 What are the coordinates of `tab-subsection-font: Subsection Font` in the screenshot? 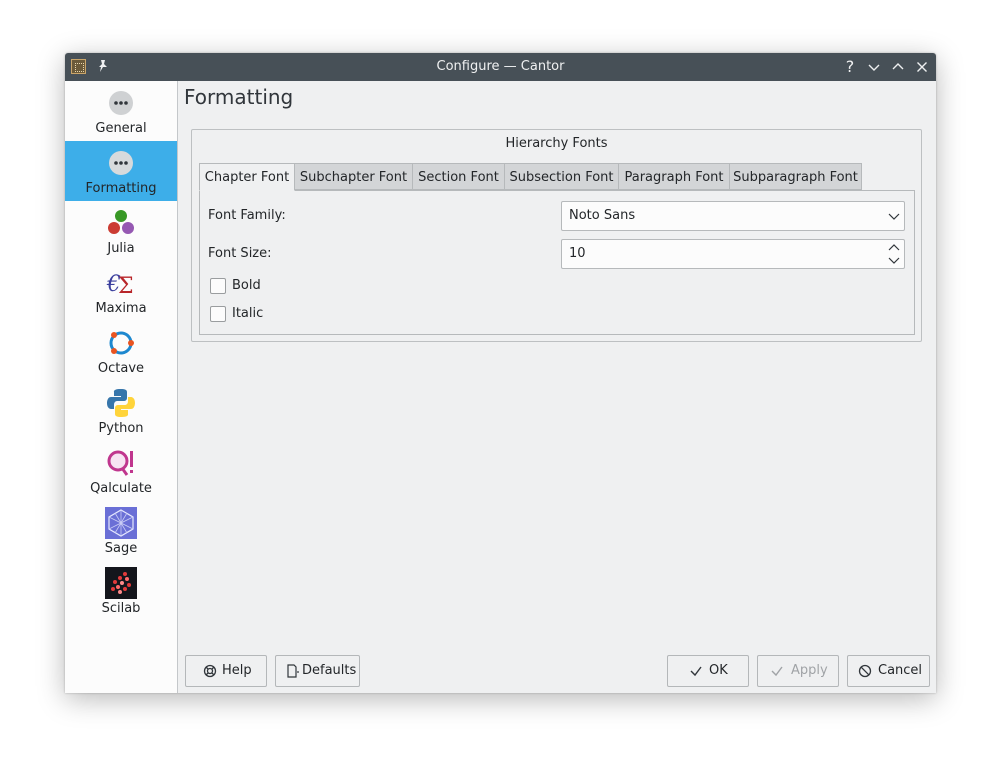 It's located at (561, 176).